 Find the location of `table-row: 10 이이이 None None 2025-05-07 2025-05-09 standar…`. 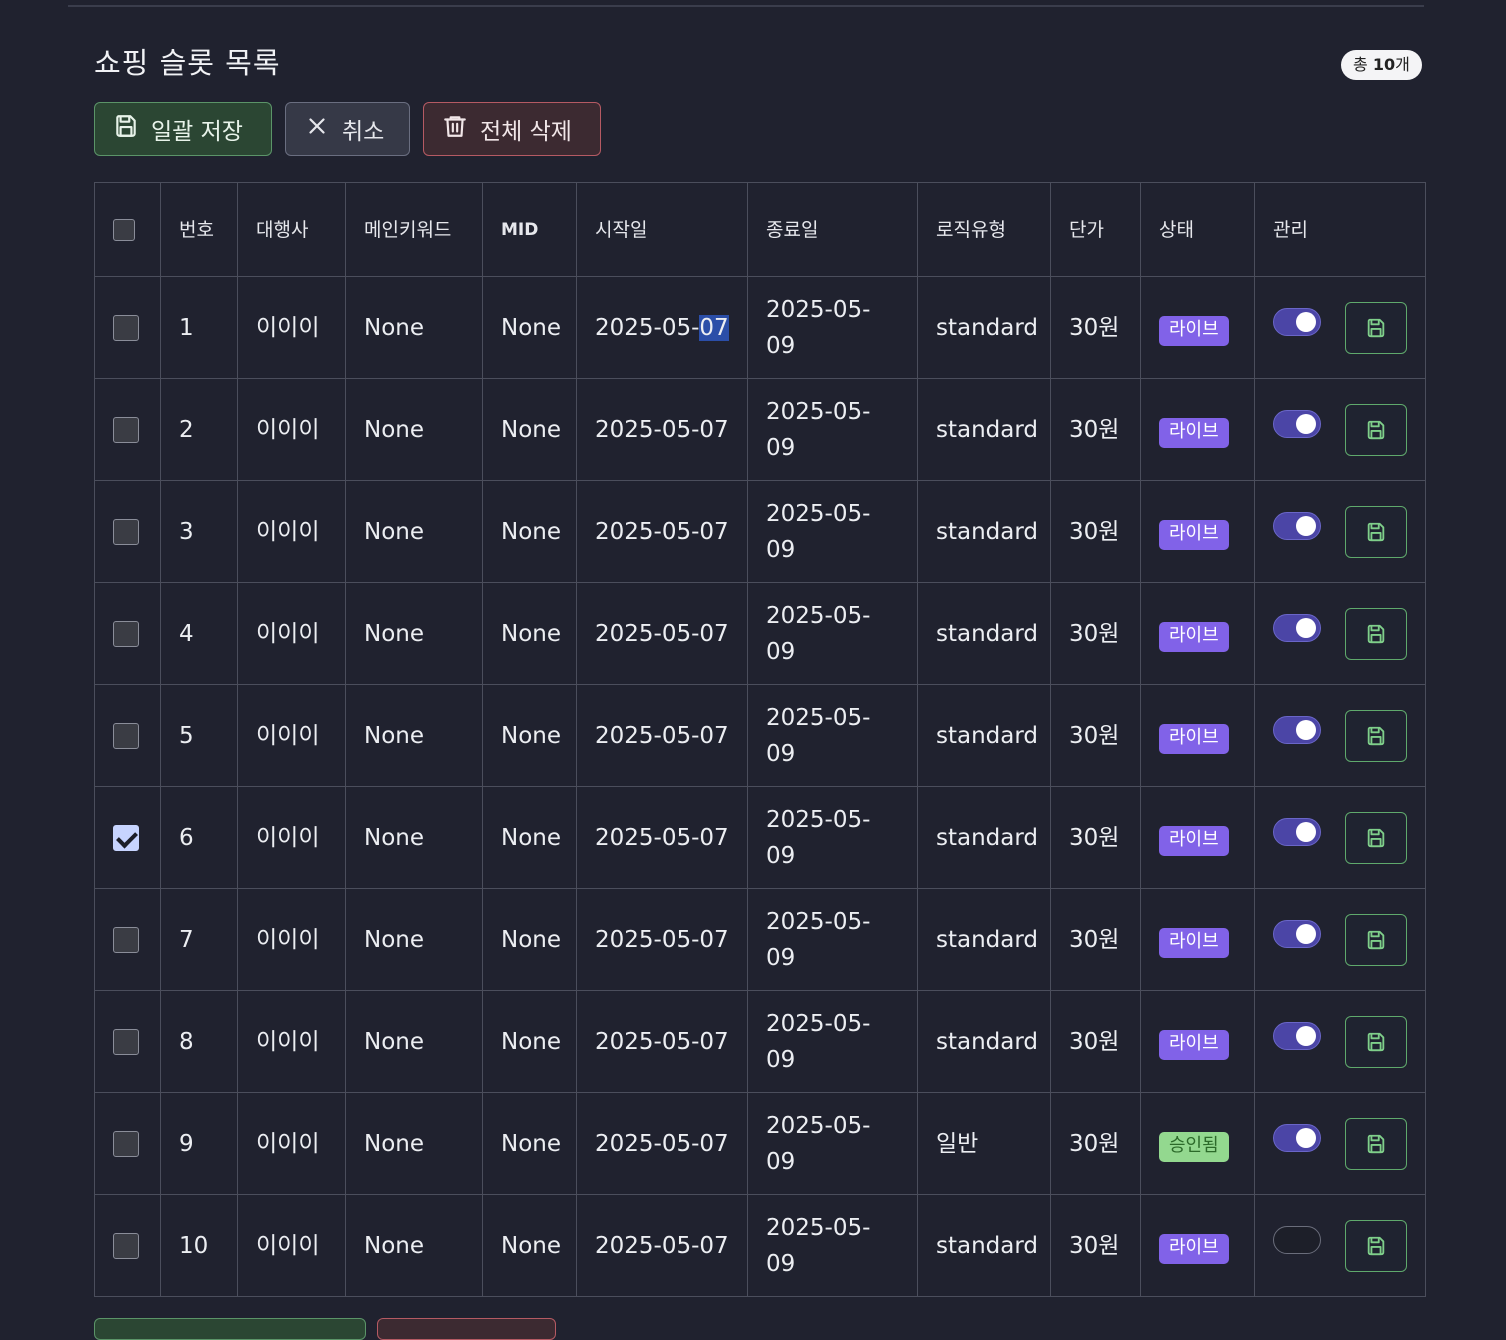

table-row: 10 이이이 None None 2025-05-07 2025-05-09 standar… is located at coordinates (760, 1245).